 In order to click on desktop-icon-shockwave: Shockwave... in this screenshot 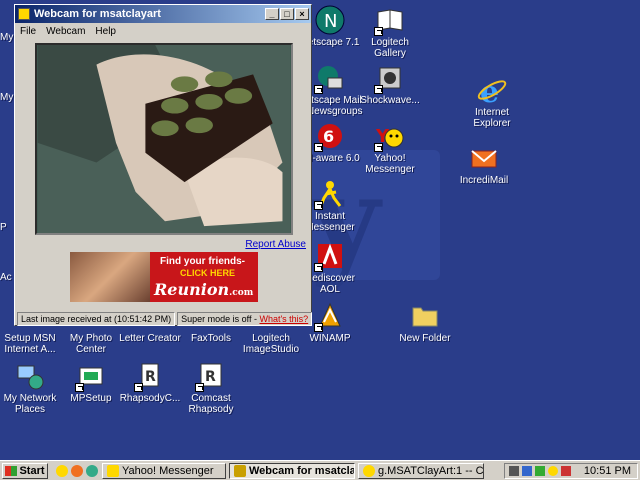, I will do `click(390, 84)`.